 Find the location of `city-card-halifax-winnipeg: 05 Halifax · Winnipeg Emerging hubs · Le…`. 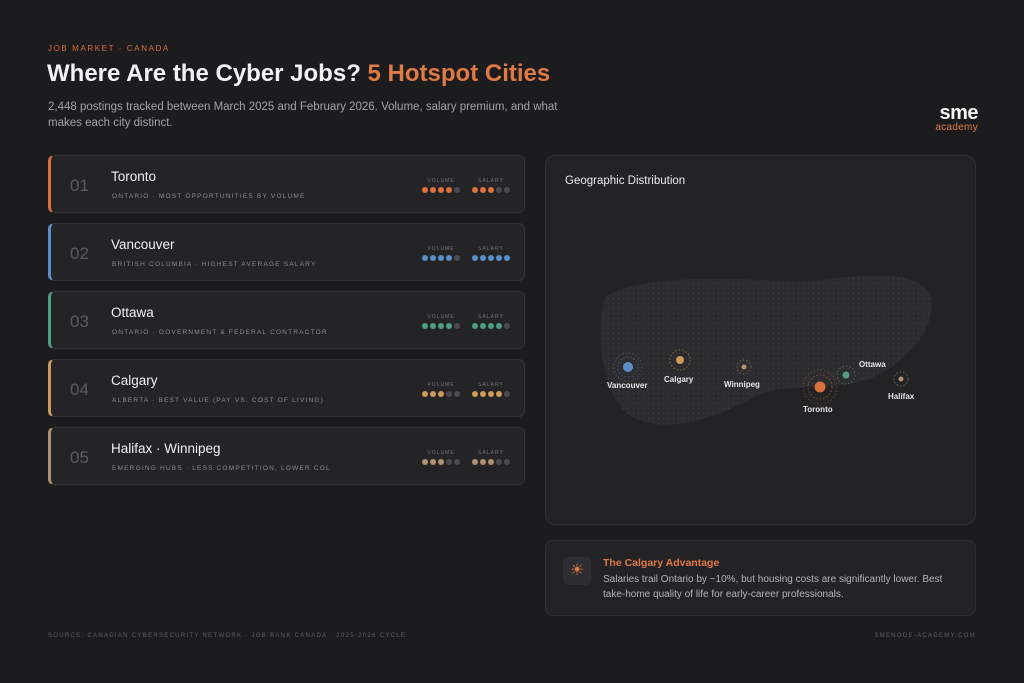

city-card-halifax-winnipeg: 05 Halifax · Winnipeg Emerging hubs · Le… is located at coordinates (286, 456).